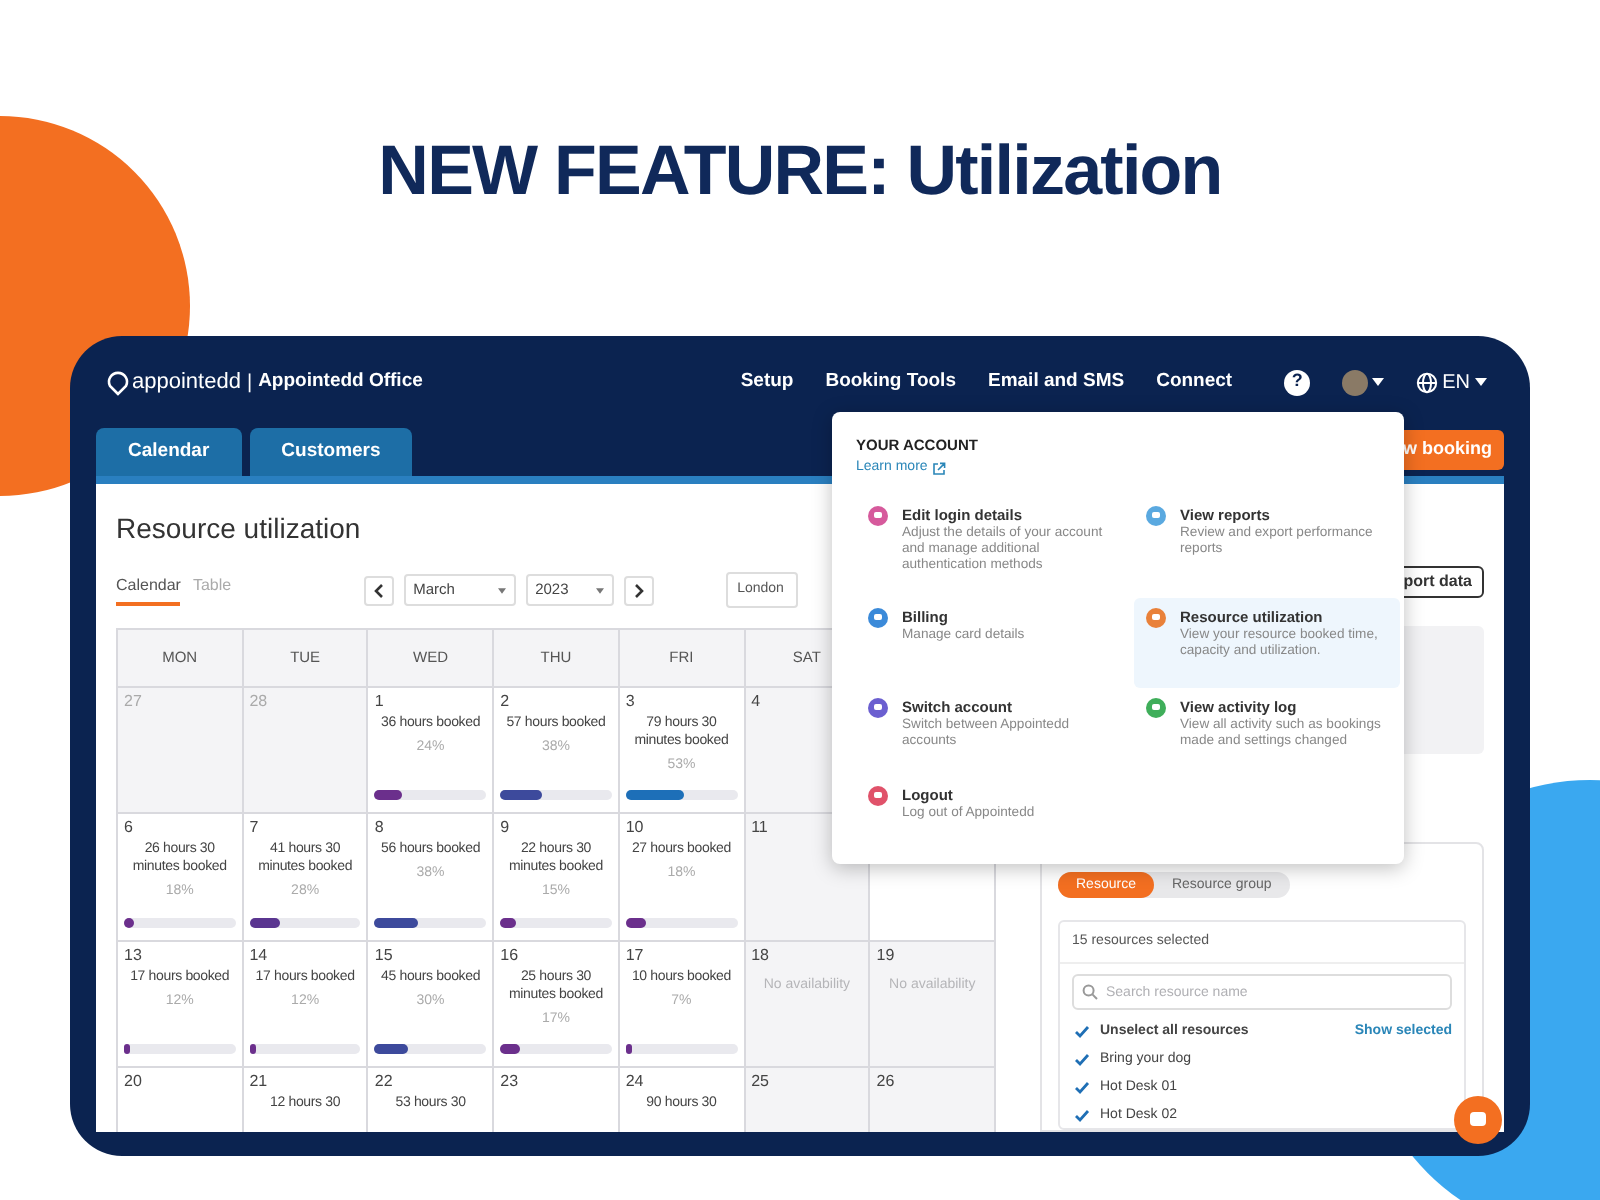 This screenshot has width=1600, height=1200. I want to click on nav-link: Connect, so click(1194, 382).